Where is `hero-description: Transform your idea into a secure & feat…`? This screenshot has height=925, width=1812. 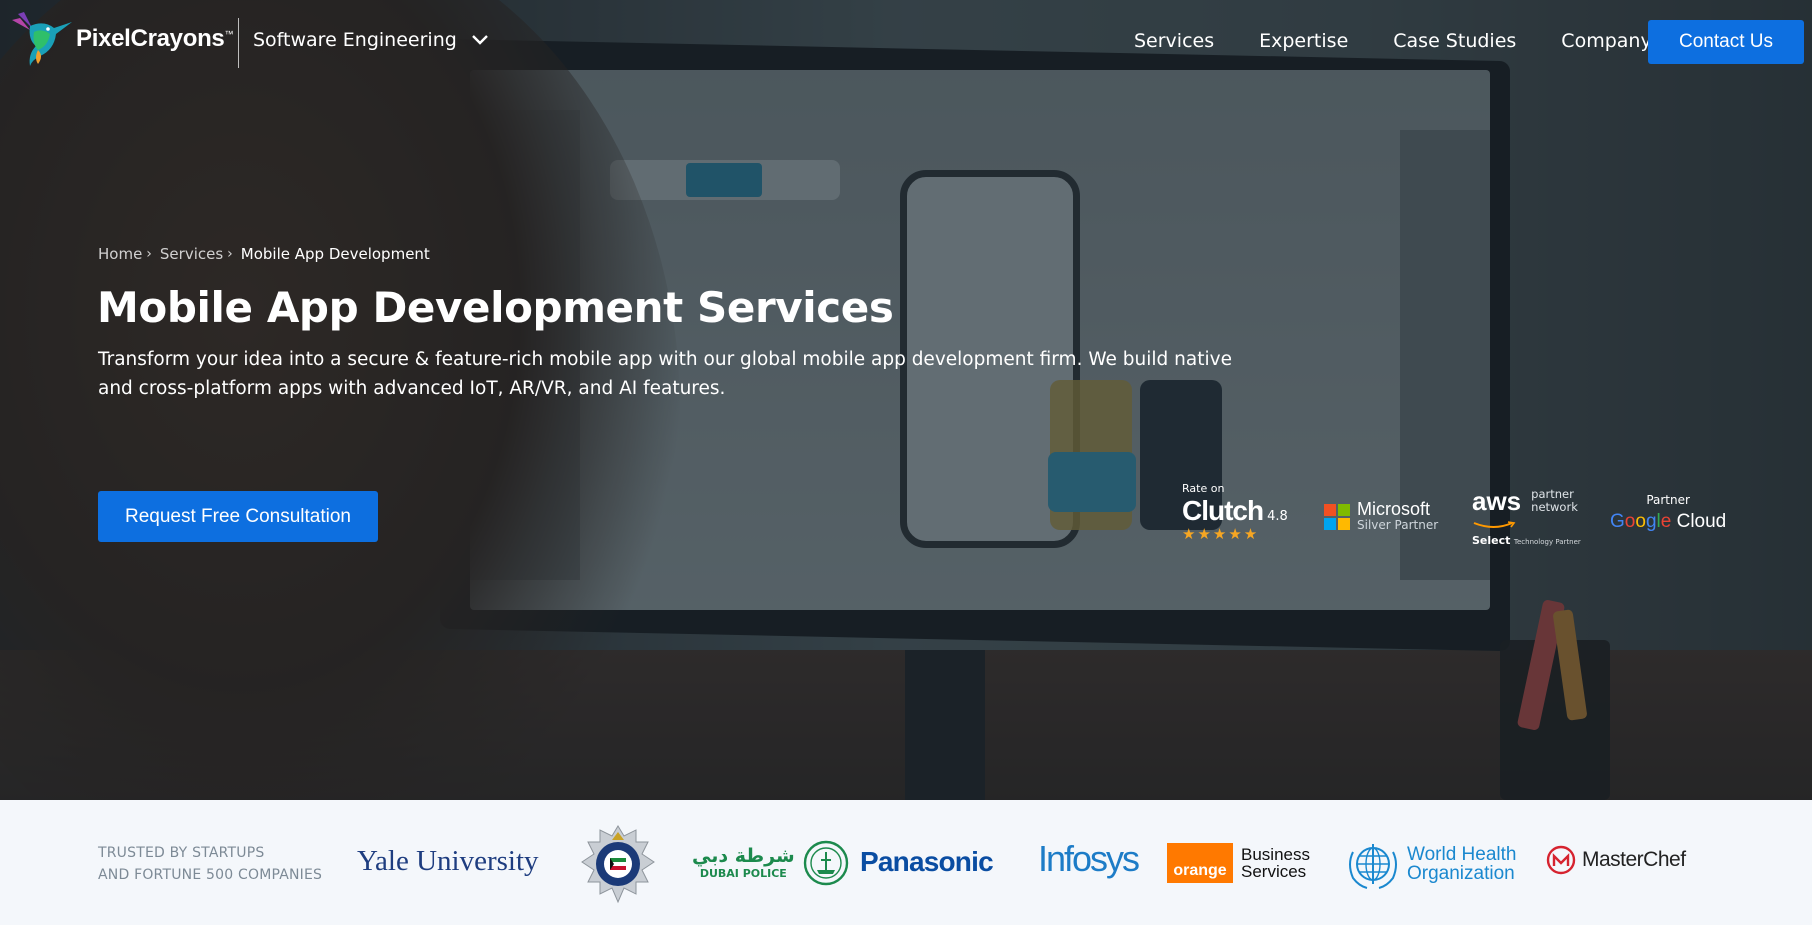 hero-description: Transform your idea into a secure & feat… is located at coordinates (665, 374).